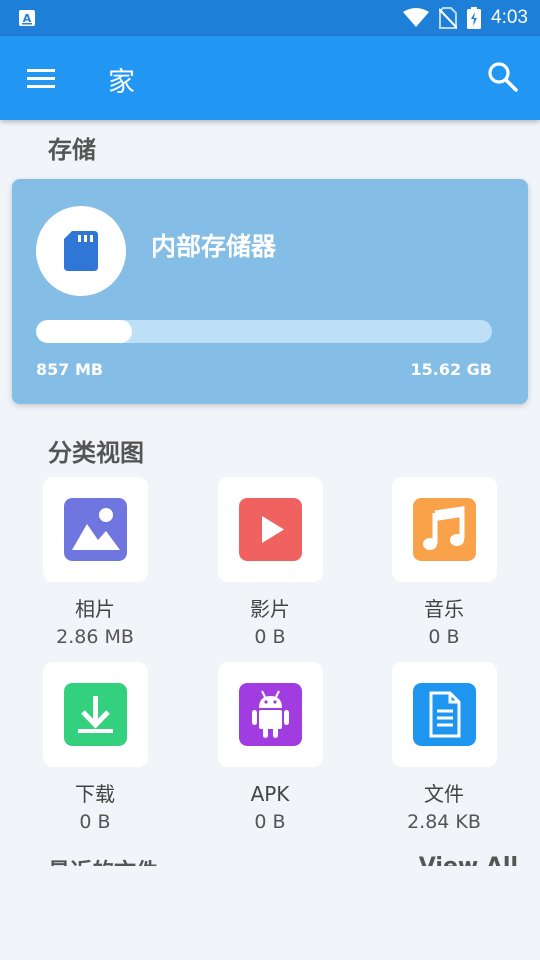 The image size is (540, 960). I want to click on category-name: 相片, so click(95, 609).